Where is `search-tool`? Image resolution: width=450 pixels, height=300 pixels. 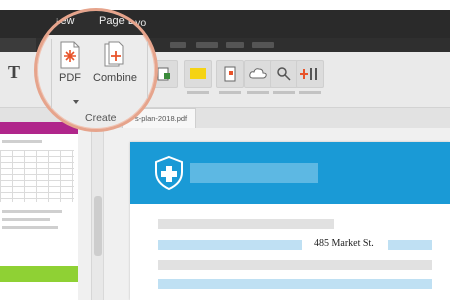 search-tool is located at coordinates (284, 77).